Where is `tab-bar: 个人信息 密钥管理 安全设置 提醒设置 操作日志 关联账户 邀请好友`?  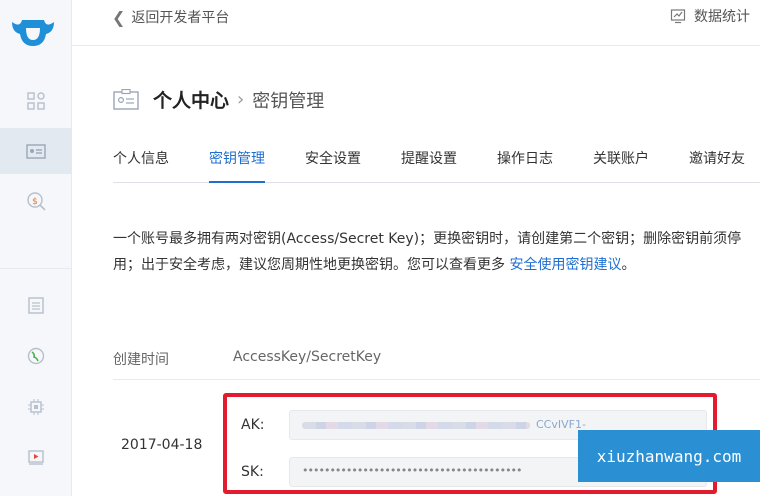 tab-bar: 个人信息 密钥管理 安全设置 提醒设置 操作日志 关联账户 邀请好友 is located at coordinates (436, 161).